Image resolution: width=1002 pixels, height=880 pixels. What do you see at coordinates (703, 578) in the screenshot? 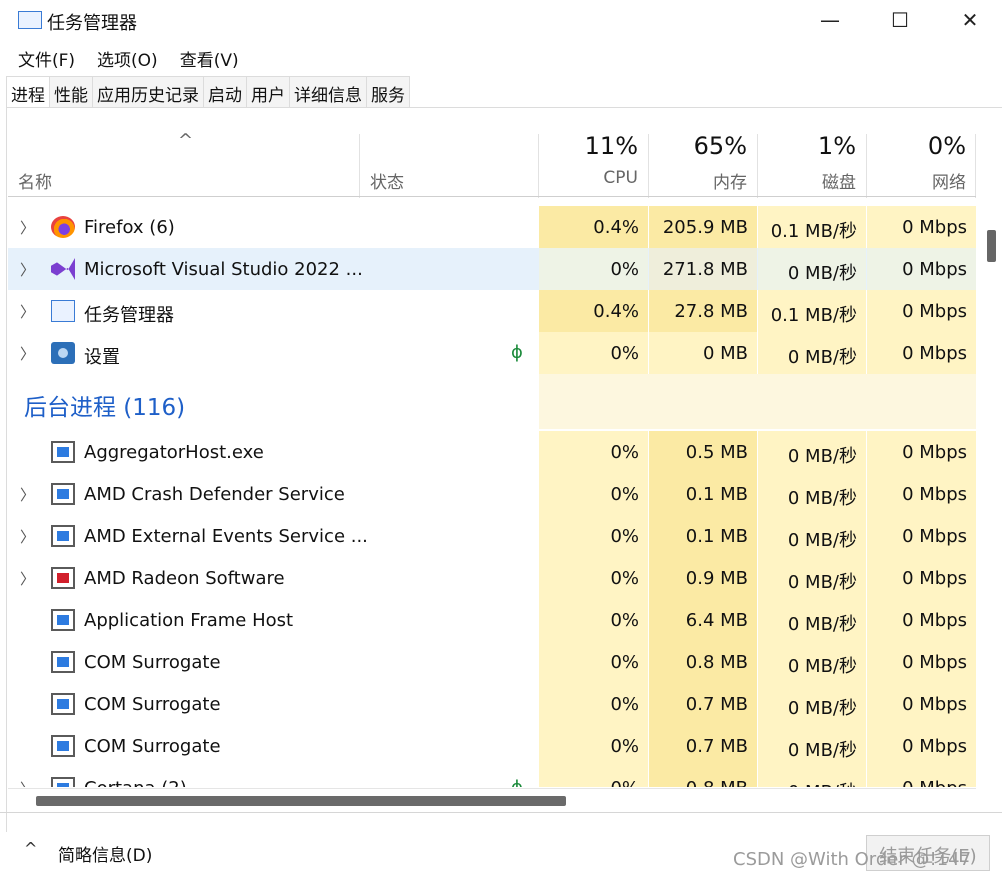
I see `memory-cell: 0.9 MB` at bounding box center [703, 578].